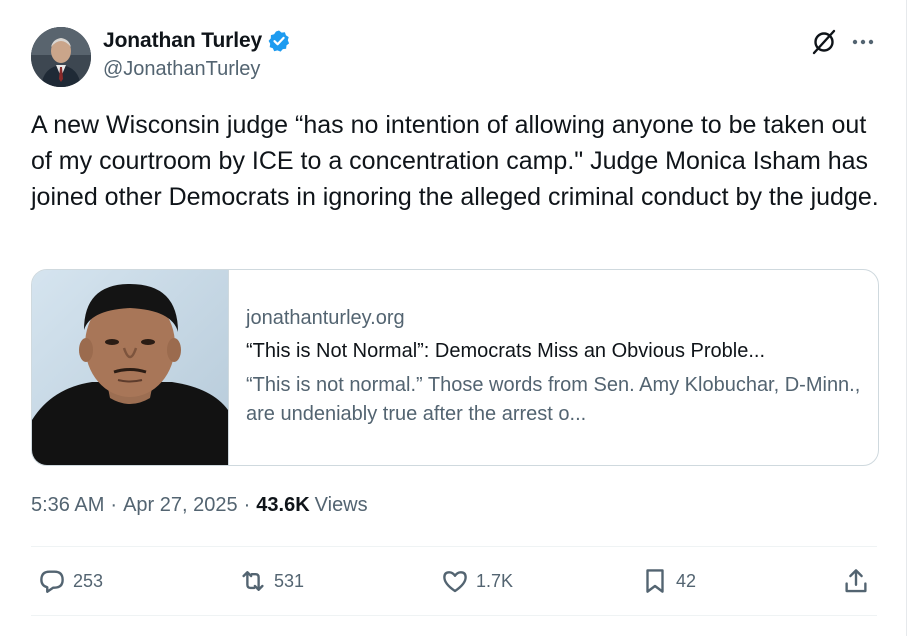 The image size is (908, 636). What do you see at coordinates (182, 41) in the screenshot?
I see `author-name: Jonathan Turley` at bounding box center [182, 41].